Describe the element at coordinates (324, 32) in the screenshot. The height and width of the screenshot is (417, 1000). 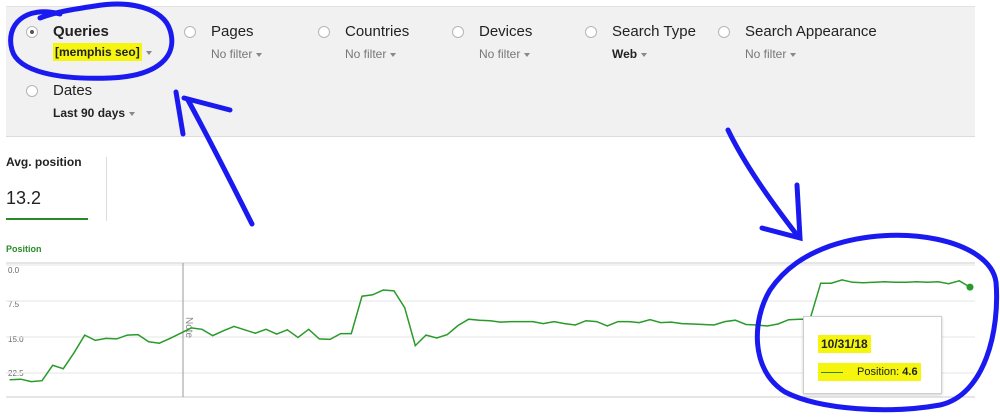
I see `countries-radio` at that location.